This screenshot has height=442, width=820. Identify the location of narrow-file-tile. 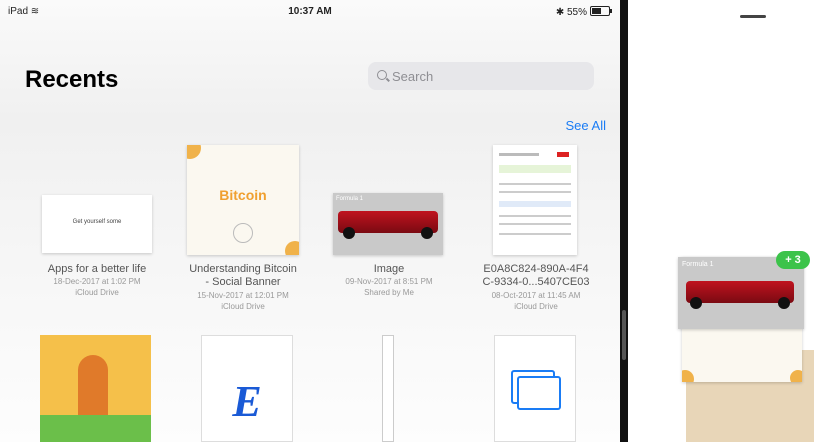
(388, 388).